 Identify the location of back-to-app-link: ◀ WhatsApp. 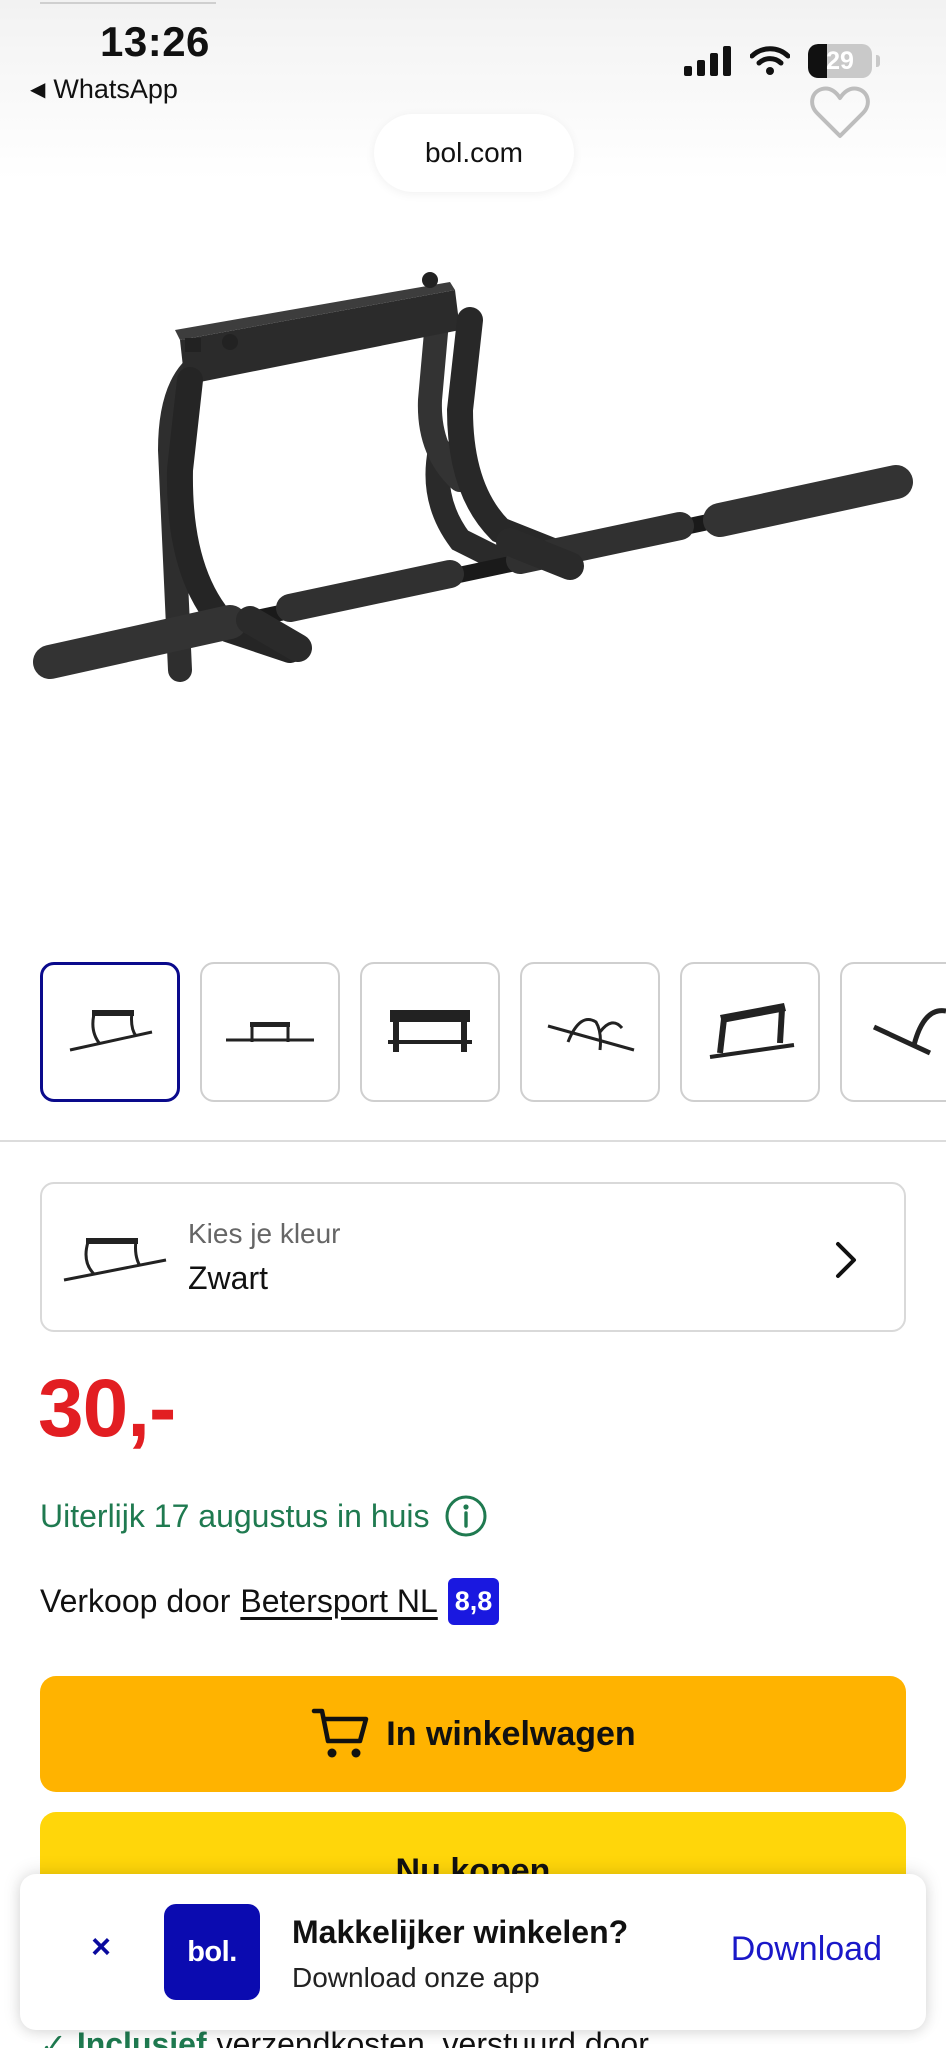
(104, 89).